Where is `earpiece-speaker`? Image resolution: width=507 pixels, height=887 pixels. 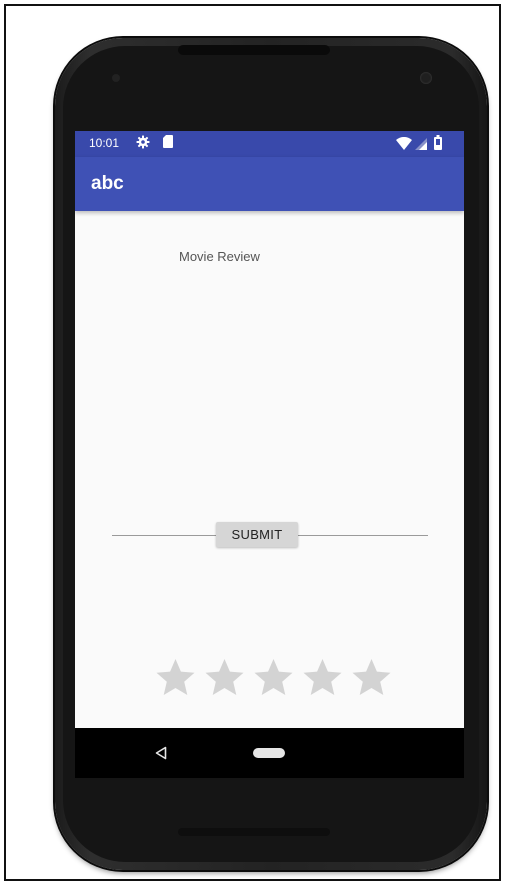 earpiece-speaker is located at coordinates (254, 50).